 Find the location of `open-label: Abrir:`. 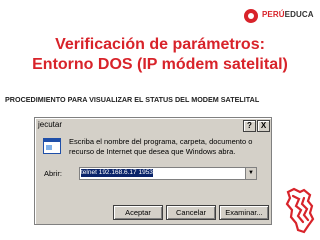

open-label: Abrir: is located at coordinates (53, 173).